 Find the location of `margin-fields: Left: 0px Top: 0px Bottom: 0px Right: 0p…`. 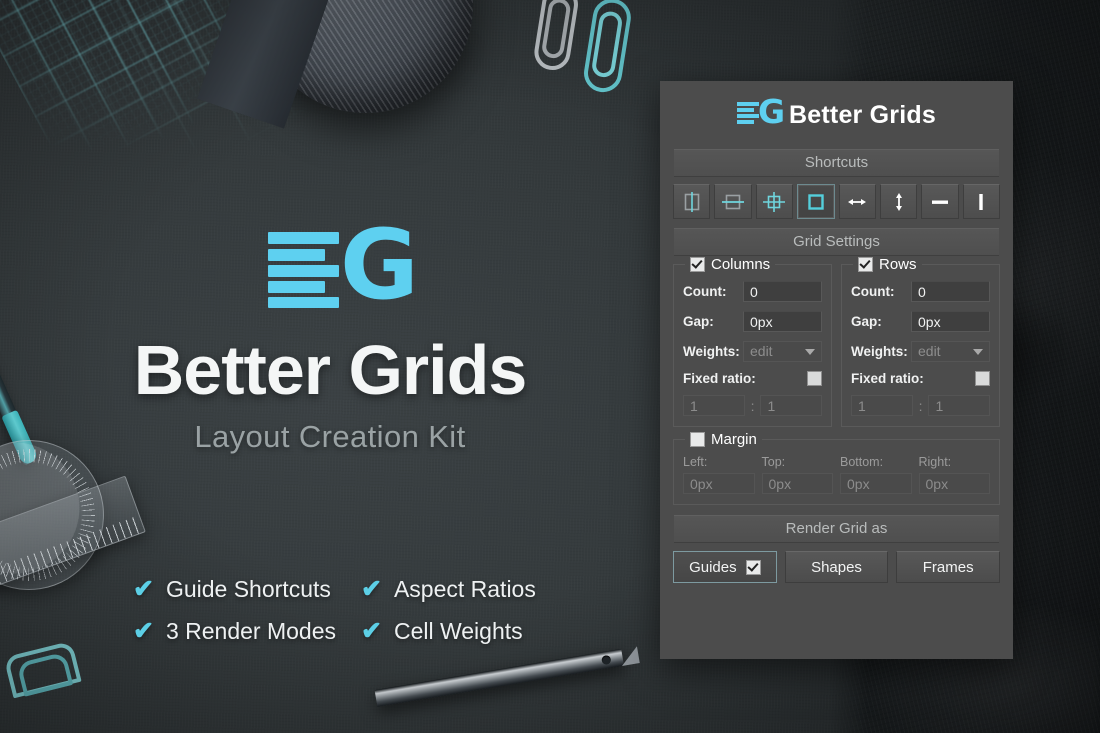

margin-fields: Left: 0px Top: 0px Bottom: 0px Right: 0p… is located at coordinates (836, 474).